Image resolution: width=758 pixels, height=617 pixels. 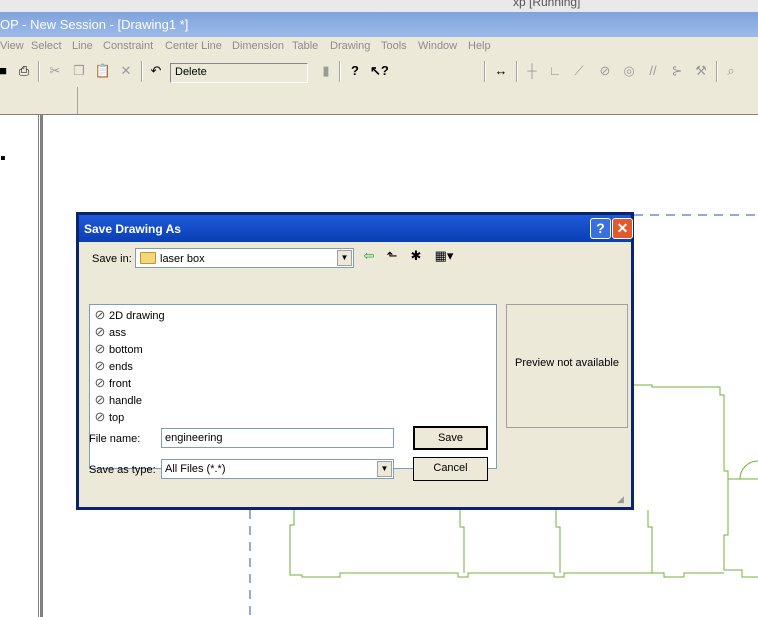 I want to click on whats-this-icon: ↖?, so click(x=379, y=71).